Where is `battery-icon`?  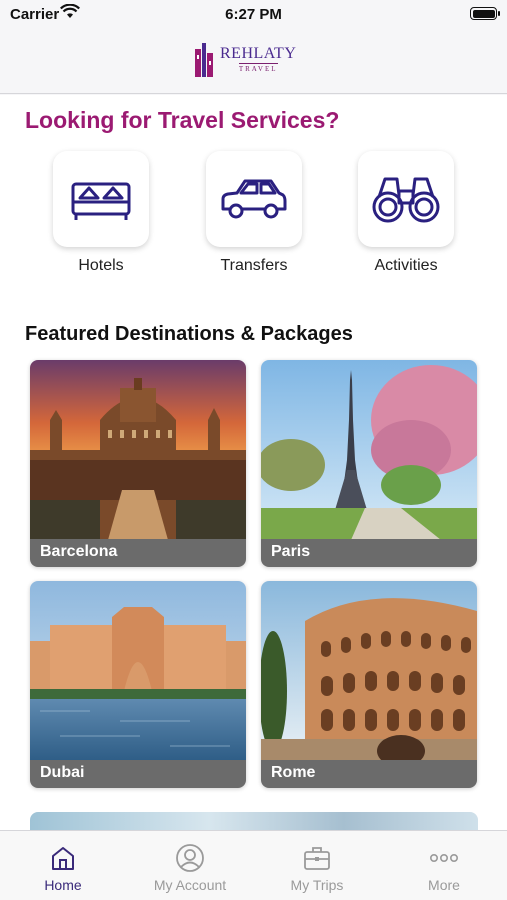
battery-icon is located at coordinates (485, 13).